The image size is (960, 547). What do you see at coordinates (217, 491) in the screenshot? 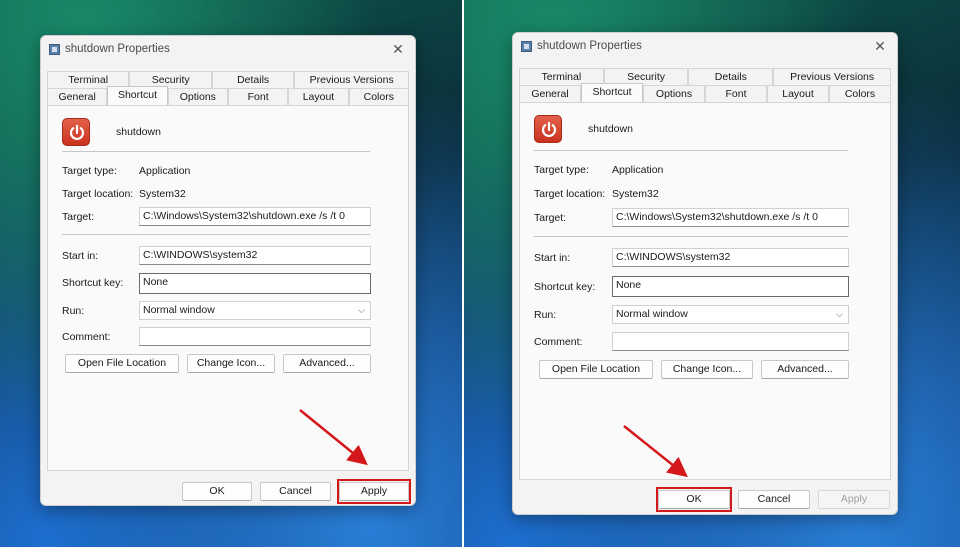
I see `ok-button: OK` at bounding box center [217, 491].